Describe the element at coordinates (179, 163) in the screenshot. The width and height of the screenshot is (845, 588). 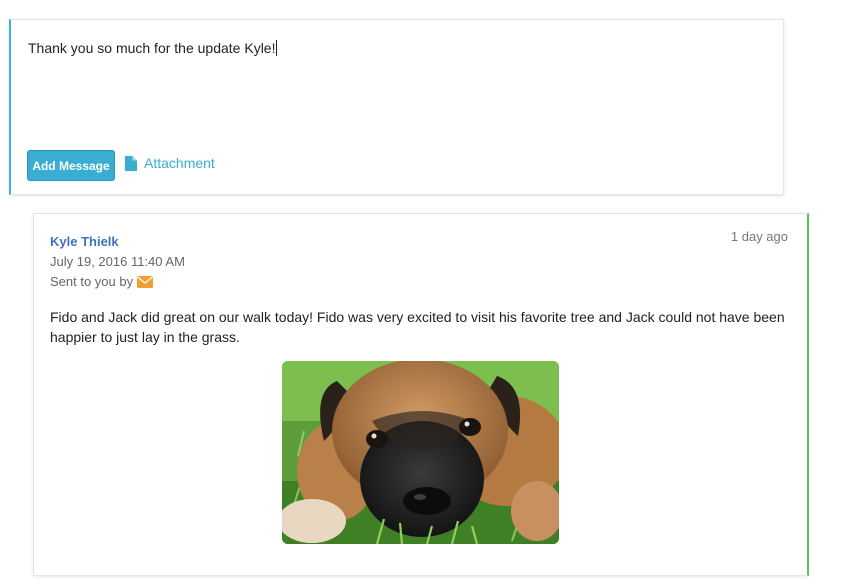
I see `attachment-label: Attachment` at that location.